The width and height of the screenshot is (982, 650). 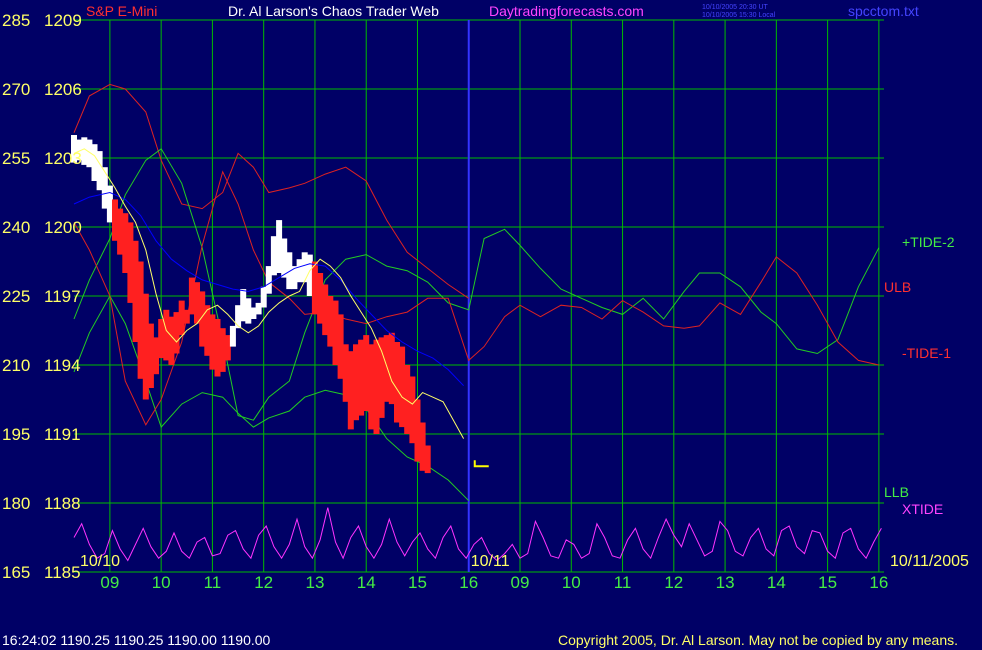 I want to click on y-axis-tick-price: 1191, so click(x=62, y=434).